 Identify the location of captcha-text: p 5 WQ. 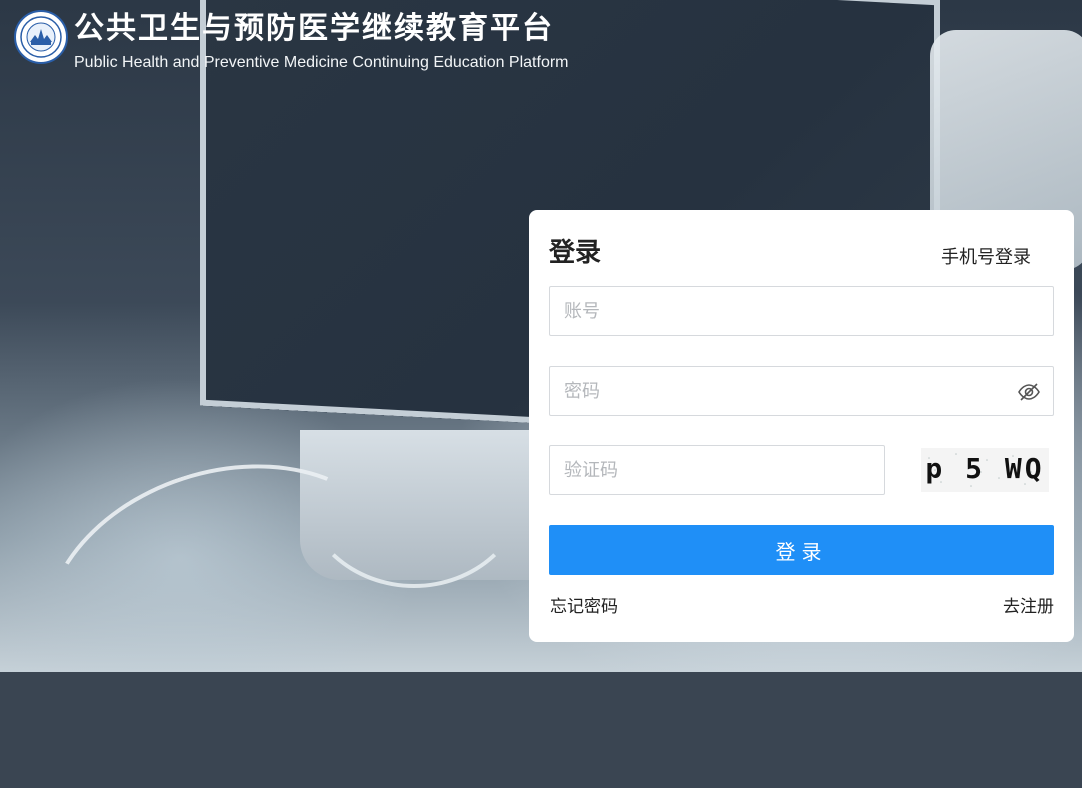
(985, 468).